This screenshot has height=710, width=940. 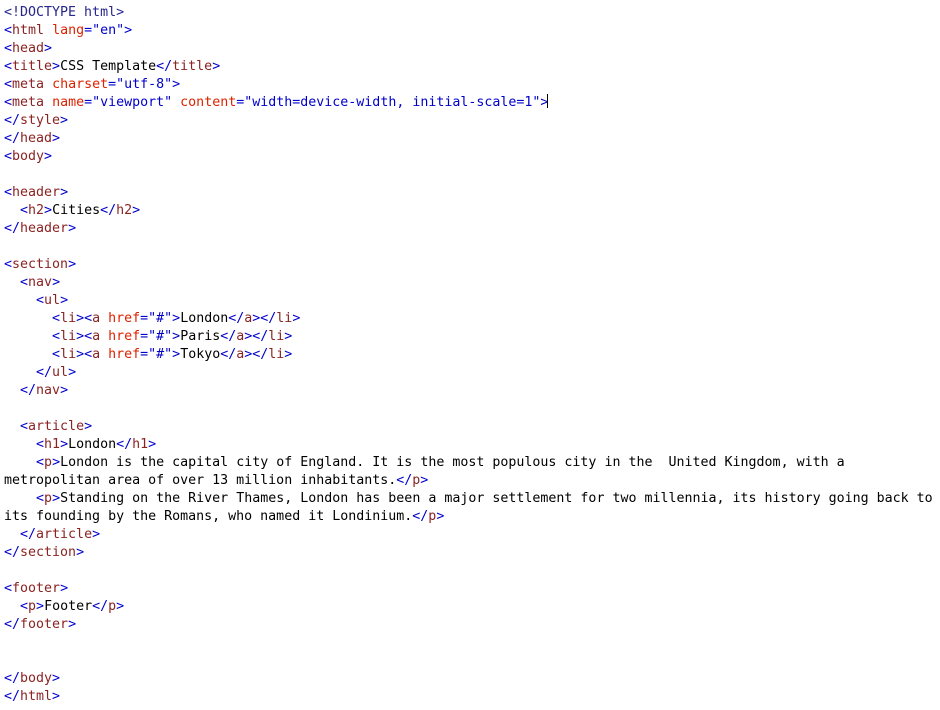 What do you see at coordinates (144, 84) in the screenshot?
I see `code-token-value: ="utf-8">` at bounding box center [144, 84].